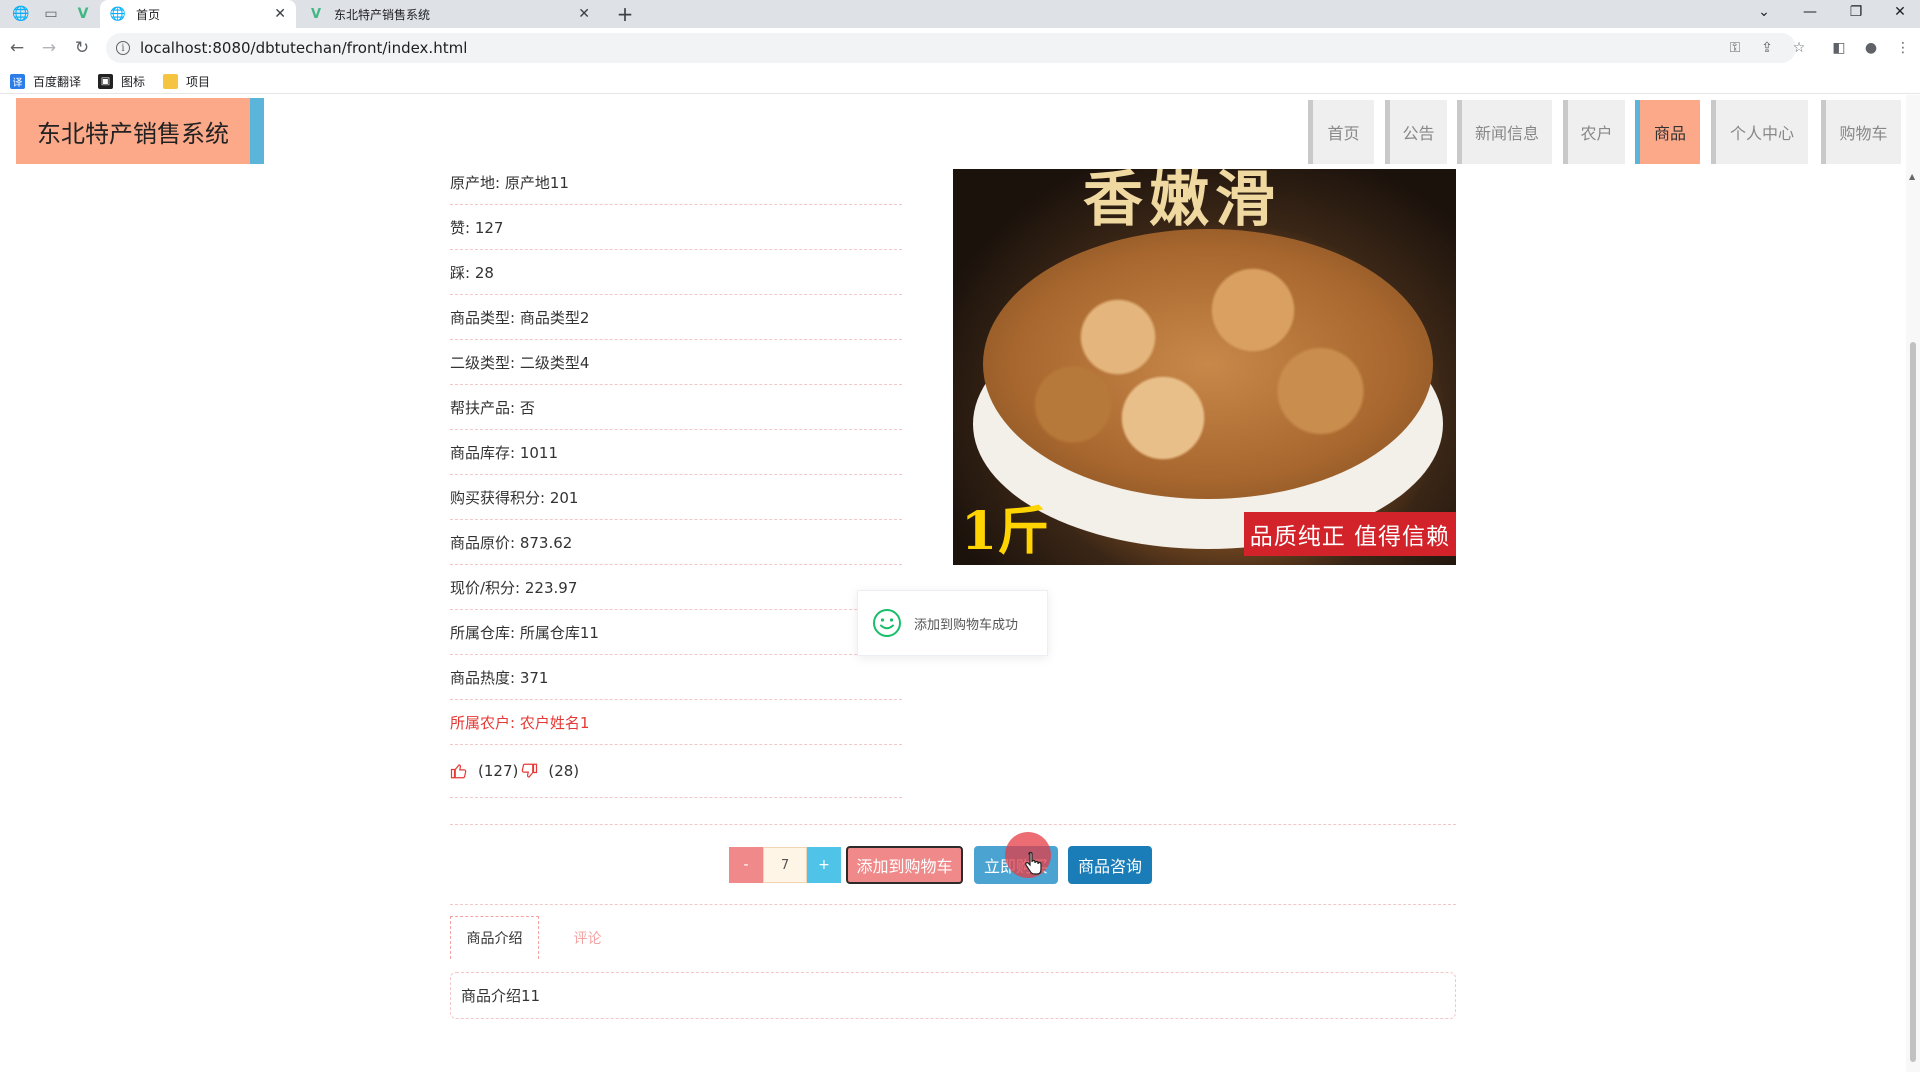 This screenshot has width=1920, height=1072. What do you see at coordinates (1033, 863) in the screenshot?
I see `hand-cursor-icon` at bounding box center [1033, 863].